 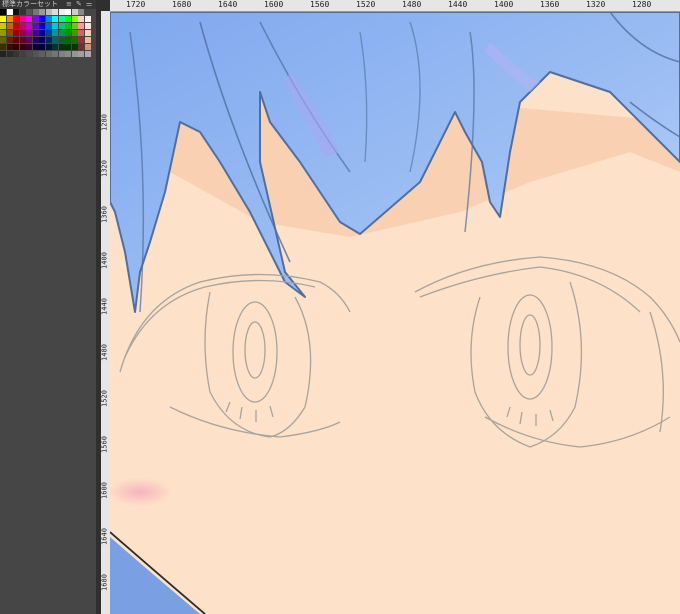 I want to click on palette-edit-icon: ✎, so click(x=79, y=4).